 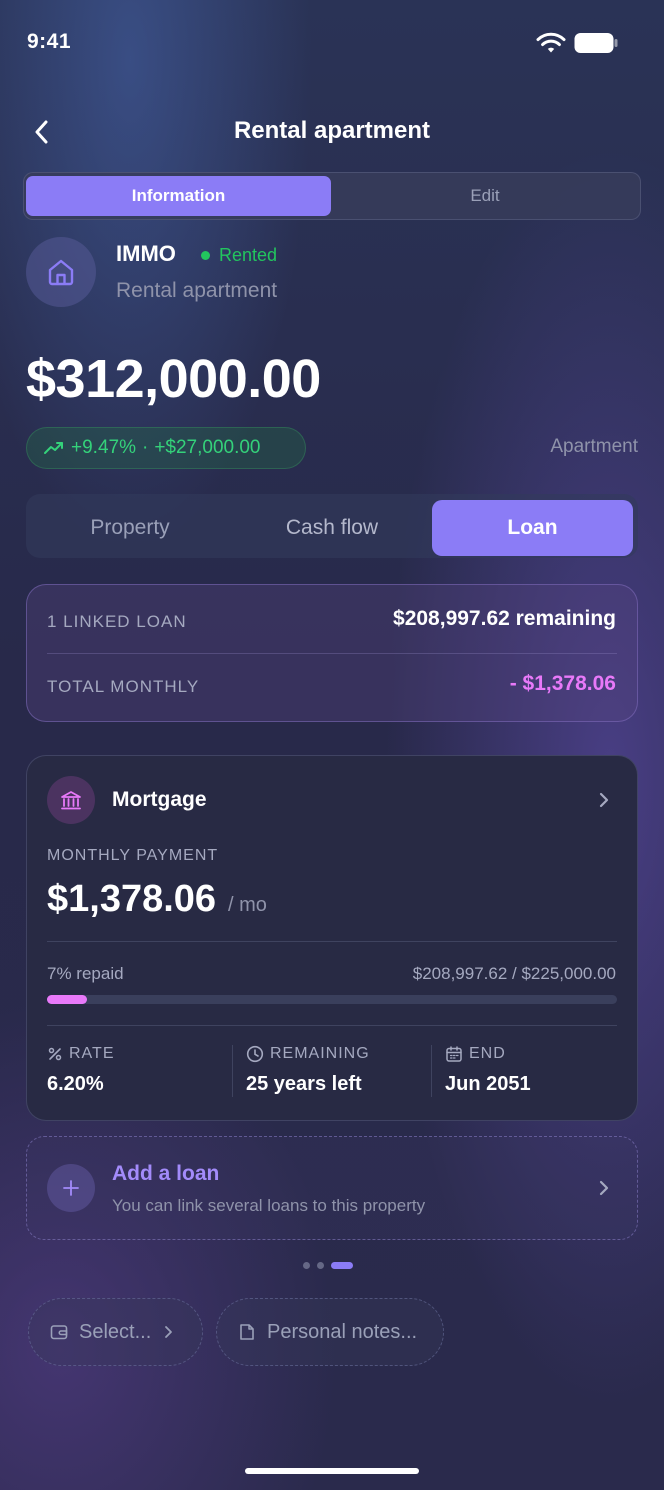 What do you see at coordinates (146, 253) in the screenshot?
I see `property-name: IMMO` at bounding box center [146, 253].